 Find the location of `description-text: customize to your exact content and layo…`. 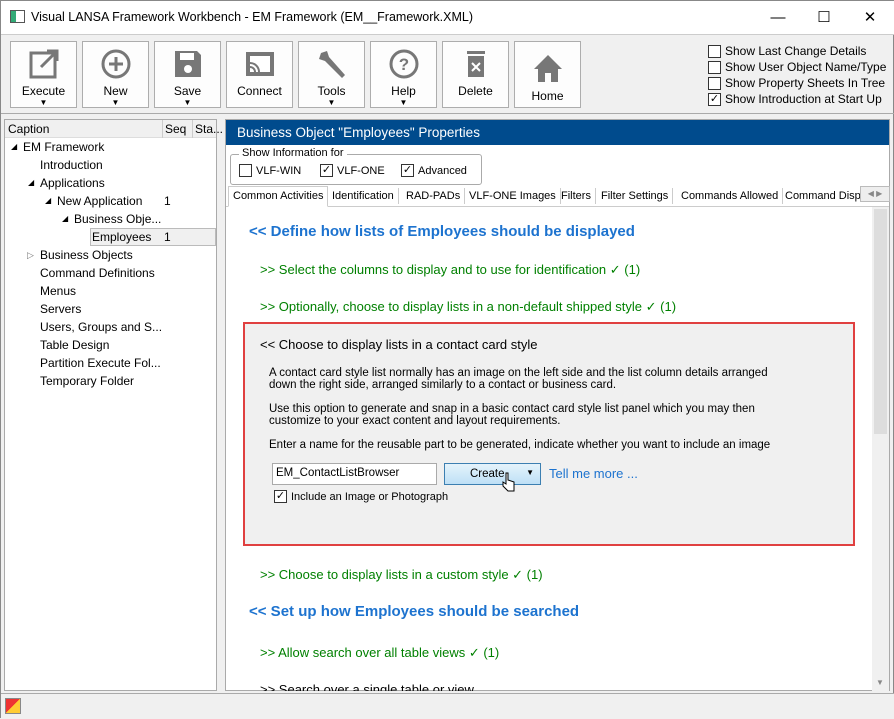

description-text: customize to your exact content and layo… is located at coordinates (415, 421).